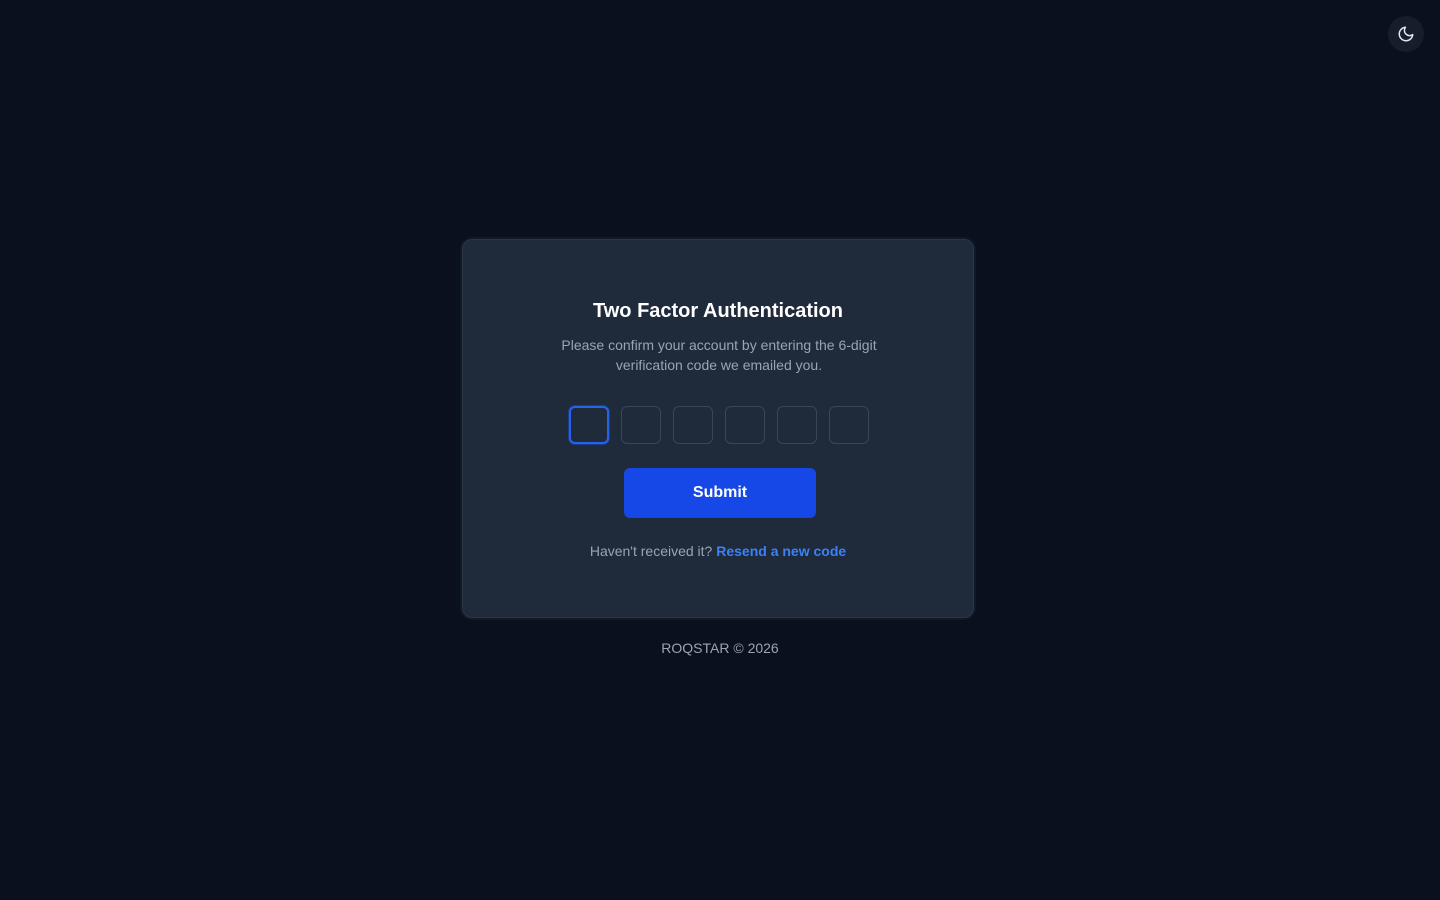 Image resolution: width=1440 pixels, height=900 pixels. Describe the element at coordinates (718, 311) in the screenshot. I see `page-title: Two Factor Authentication` at that location.